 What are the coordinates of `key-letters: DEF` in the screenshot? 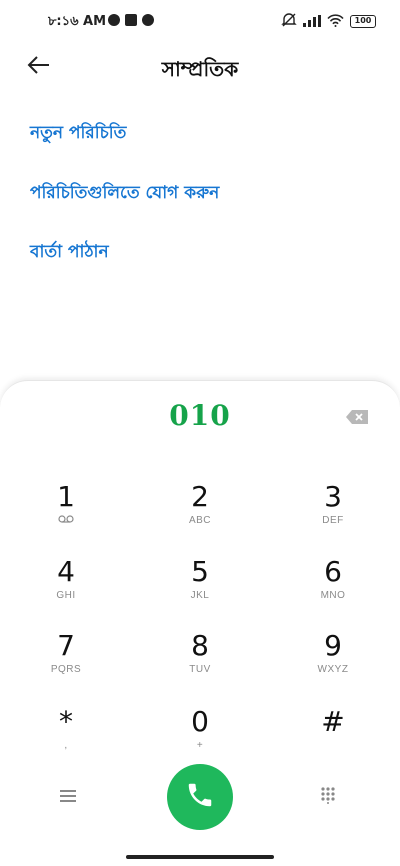 It's located at (333, 520).